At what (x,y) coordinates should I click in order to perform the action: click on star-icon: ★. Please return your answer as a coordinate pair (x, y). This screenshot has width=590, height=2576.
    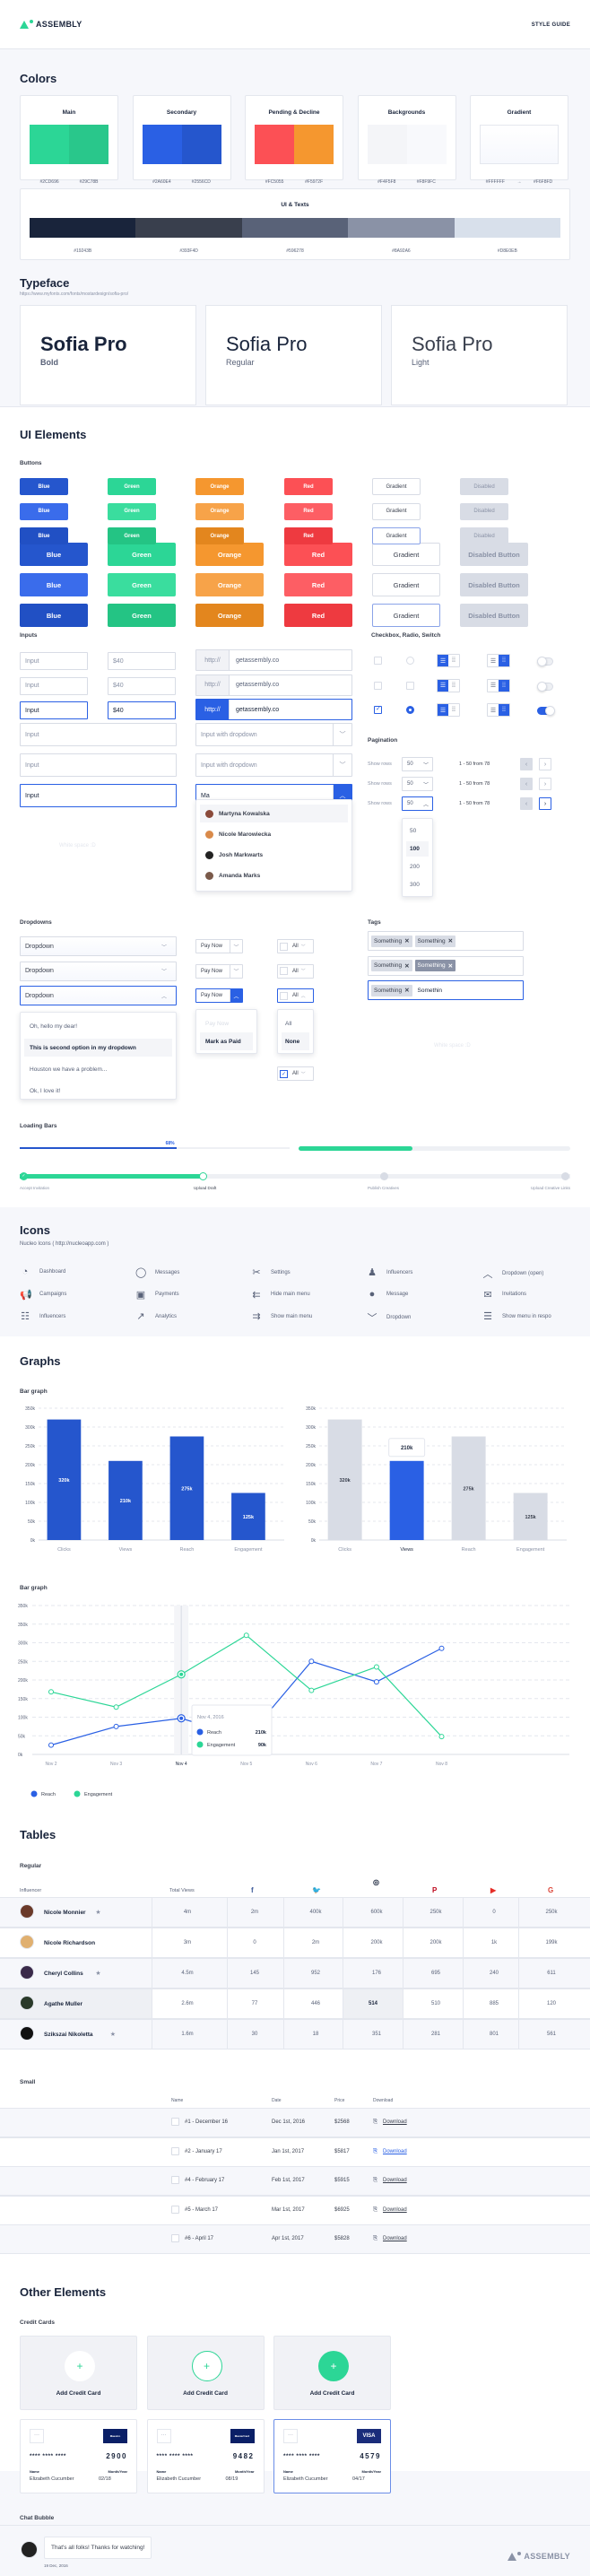
    Looking at the image, I should click on (97, 1973).